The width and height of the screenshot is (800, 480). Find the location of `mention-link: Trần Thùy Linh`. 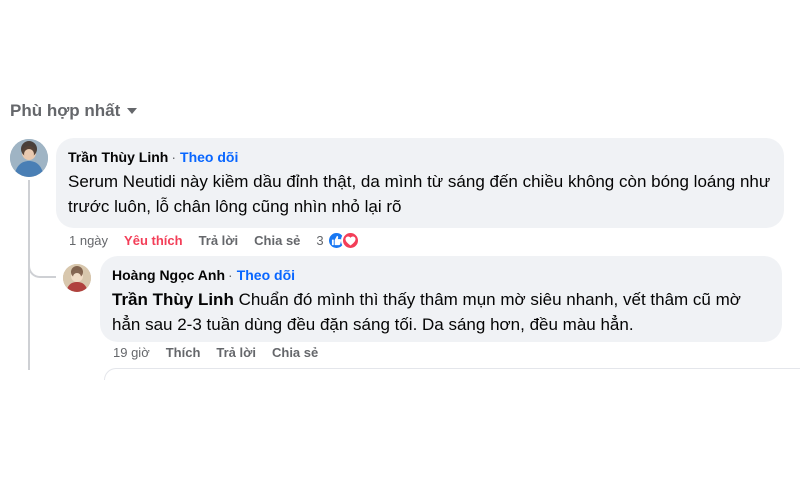

mention-link: Trần Thùy Linh is located at coordinates (173, 299).